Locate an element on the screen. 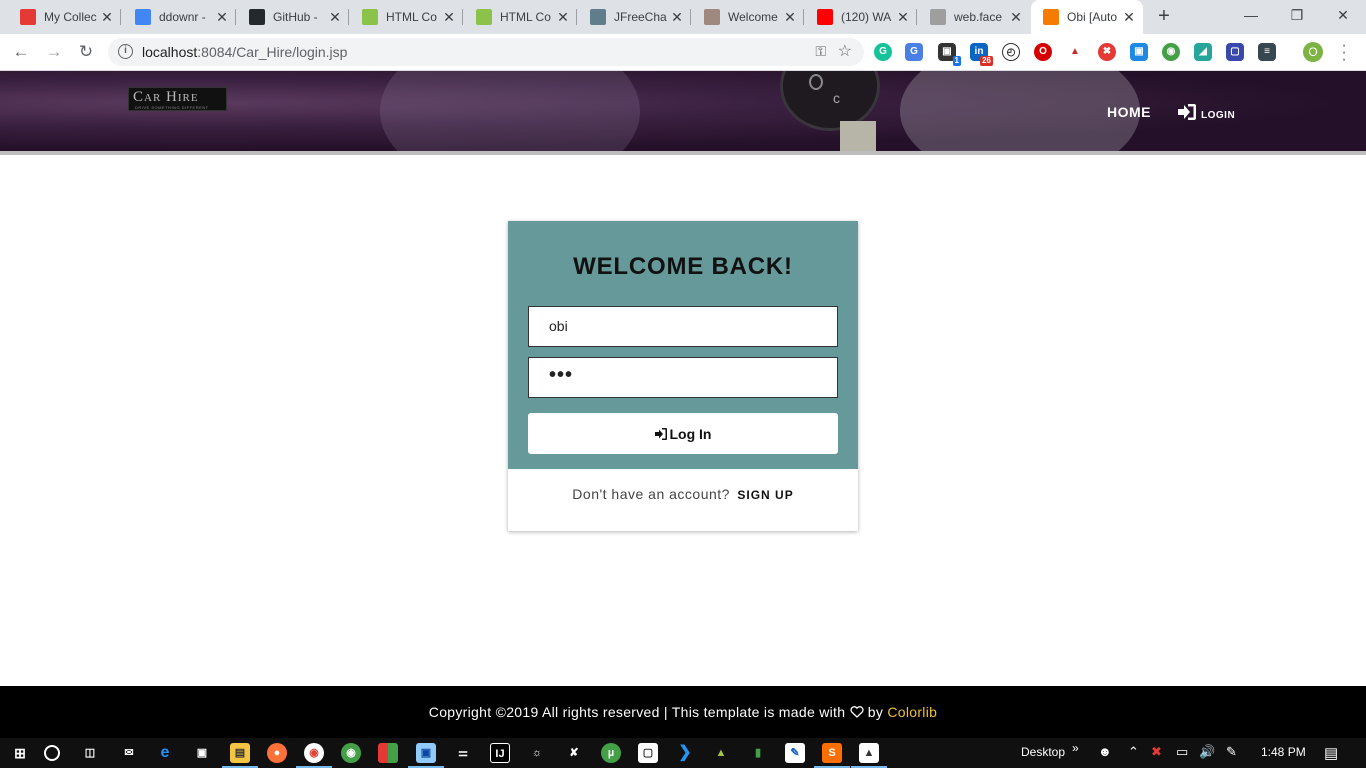 This screenshot has height=768, width=1366. vscode-icon: ❯ is located at coordinates (685, 753).